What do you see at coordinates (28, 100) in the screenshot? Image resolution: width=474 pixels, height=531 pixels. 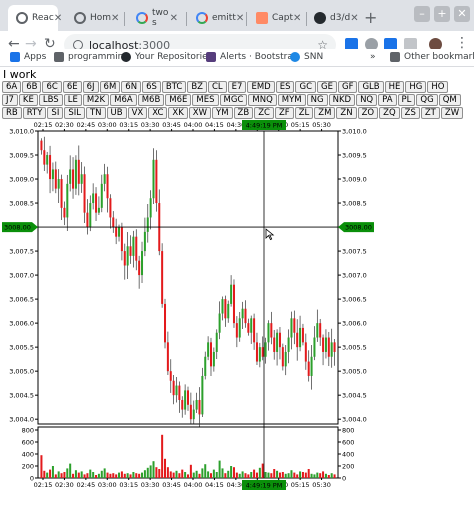 I see `symbol-button-ke: KE` at bounding box center [28, 100].